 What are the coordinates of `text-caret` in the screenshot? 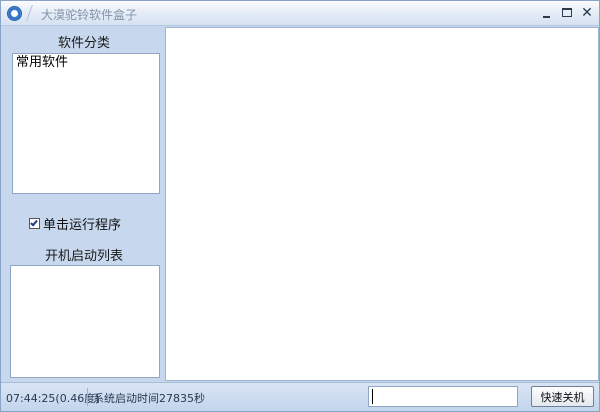 It's located at (372, 396).